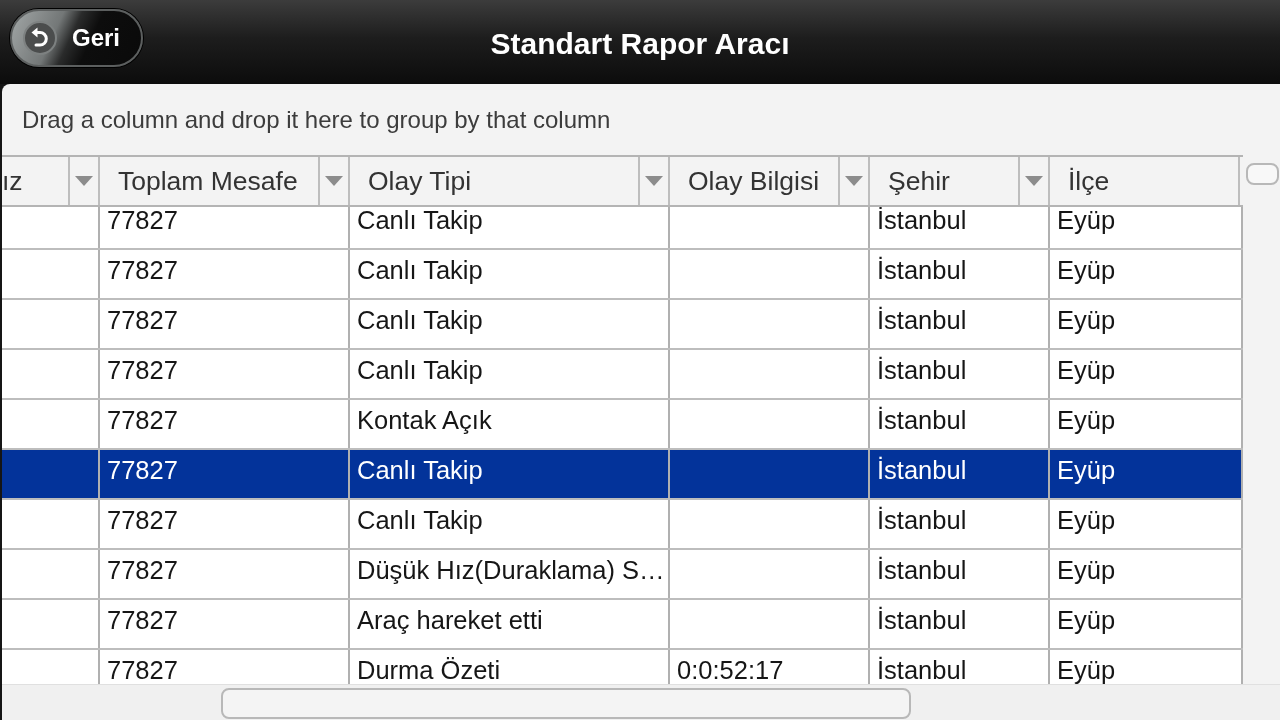  What do you see at coordinates (1262, 174) in the screenshot?
I see `vertical-scrollbar-thumb` at bounding box center [1262, 174].